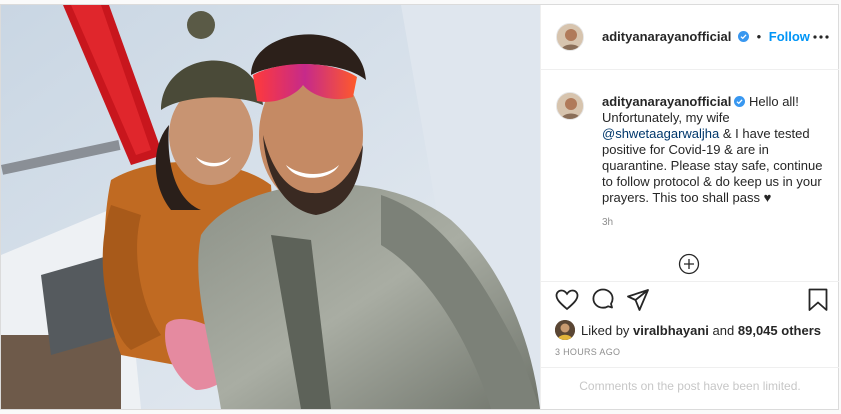 Image resolution: width=841 pixels, height=414 pixels. What do you see at coordinates (666, 101) in the screenshot?
I see `caption-username: adityanarayanofficial` at bounding box center [666, 101].